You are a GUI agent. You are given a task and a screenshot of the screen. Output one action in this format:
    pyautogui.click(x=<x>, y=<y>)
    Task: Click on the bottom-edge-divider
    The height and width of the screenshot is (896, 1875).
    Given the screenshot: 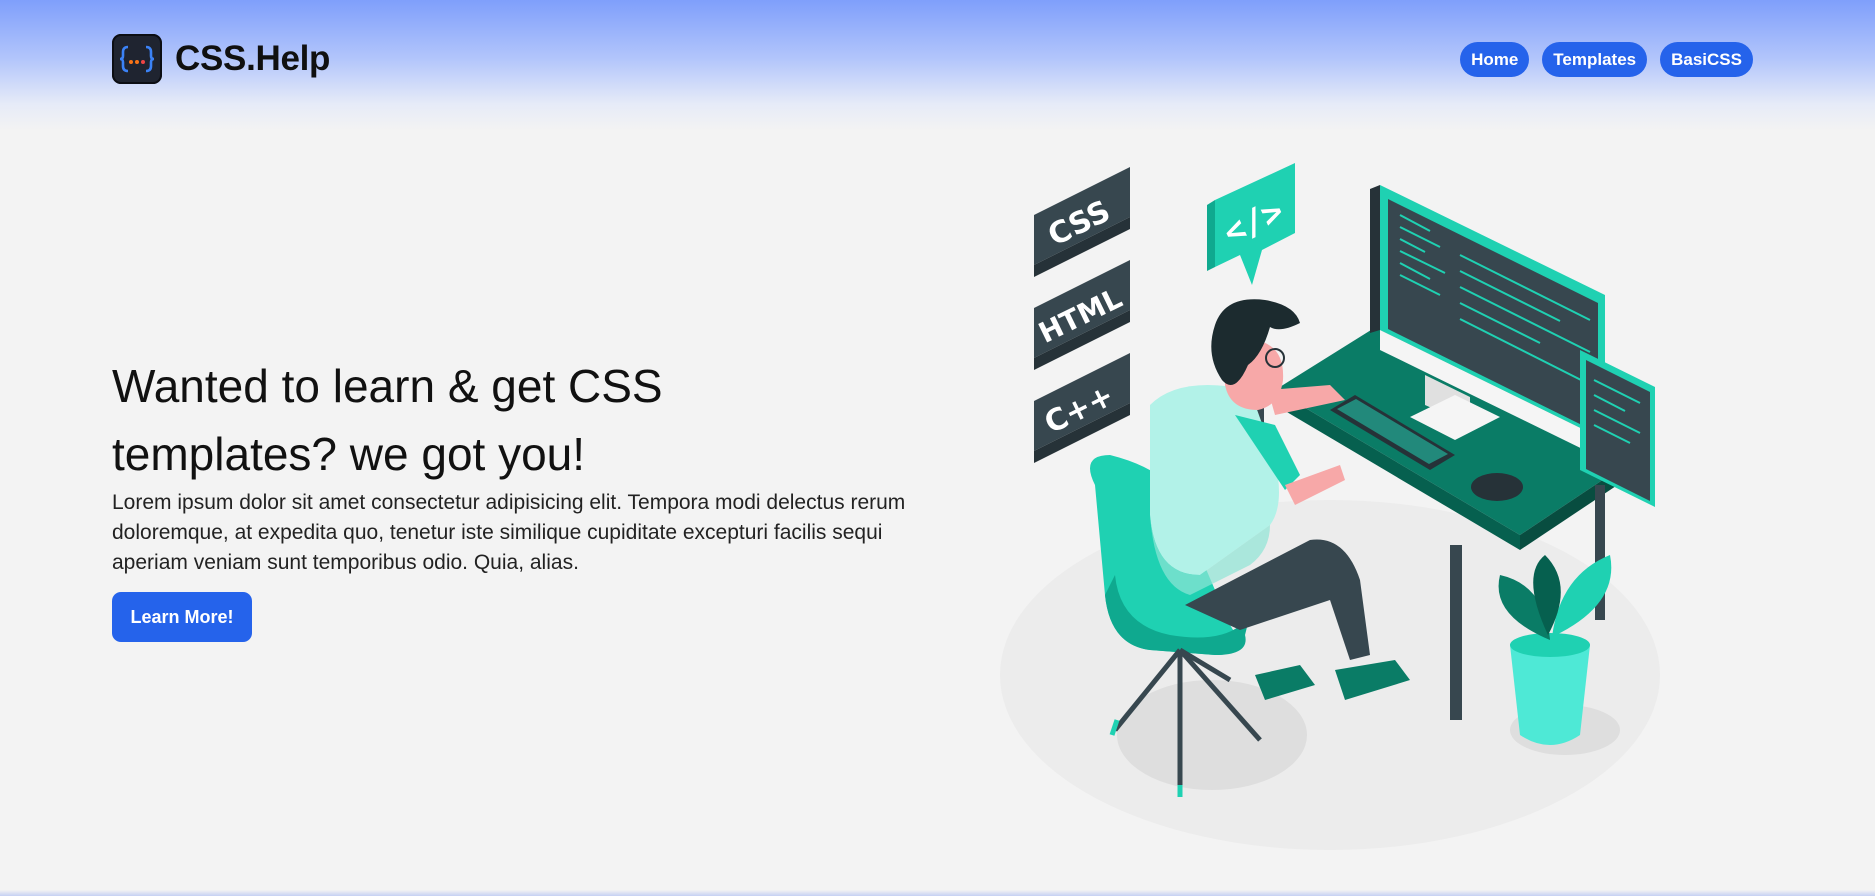 What is the action you would take?
    pyautogui.click(x=937, y=893)
    